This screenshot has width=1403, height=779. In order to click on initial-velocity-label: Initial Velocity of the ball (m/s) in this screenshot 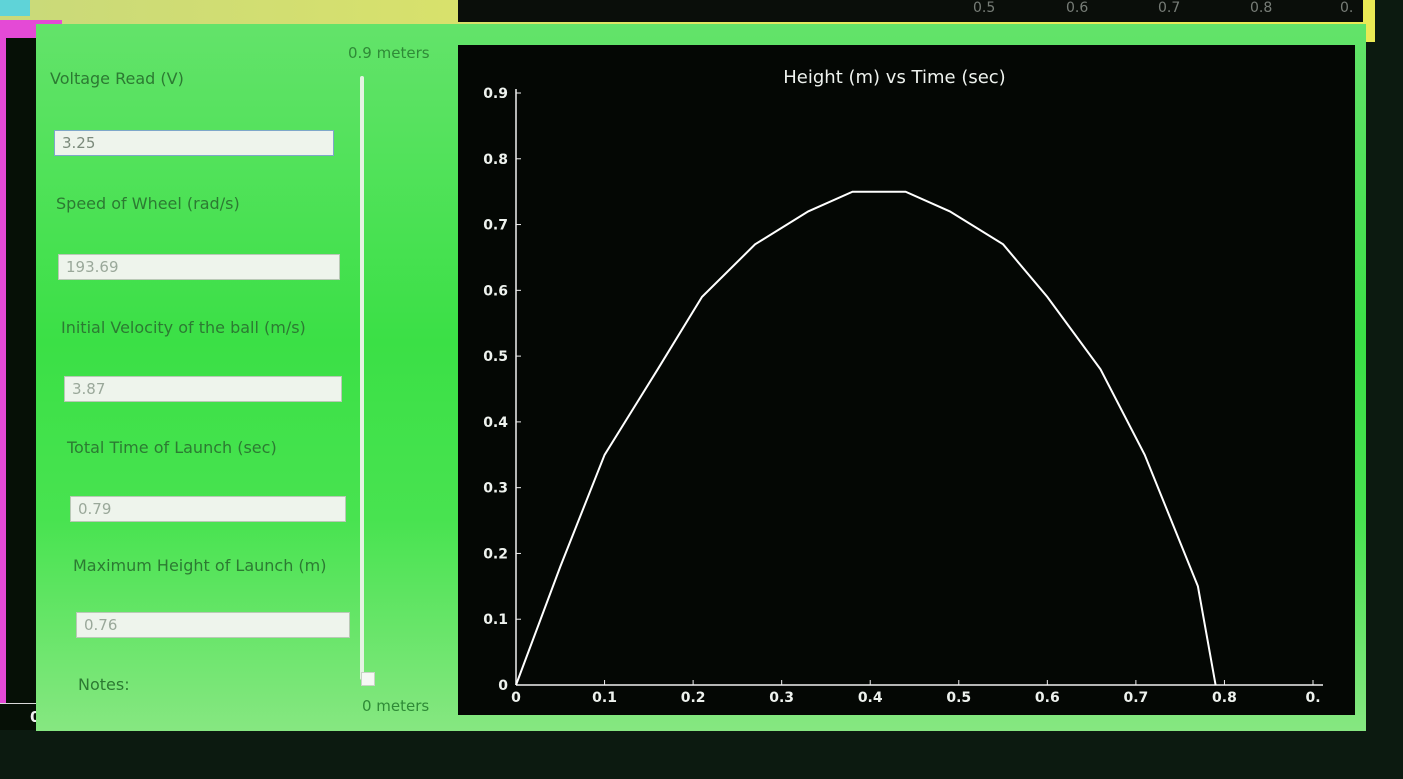, I will do `click(183, 327)`.